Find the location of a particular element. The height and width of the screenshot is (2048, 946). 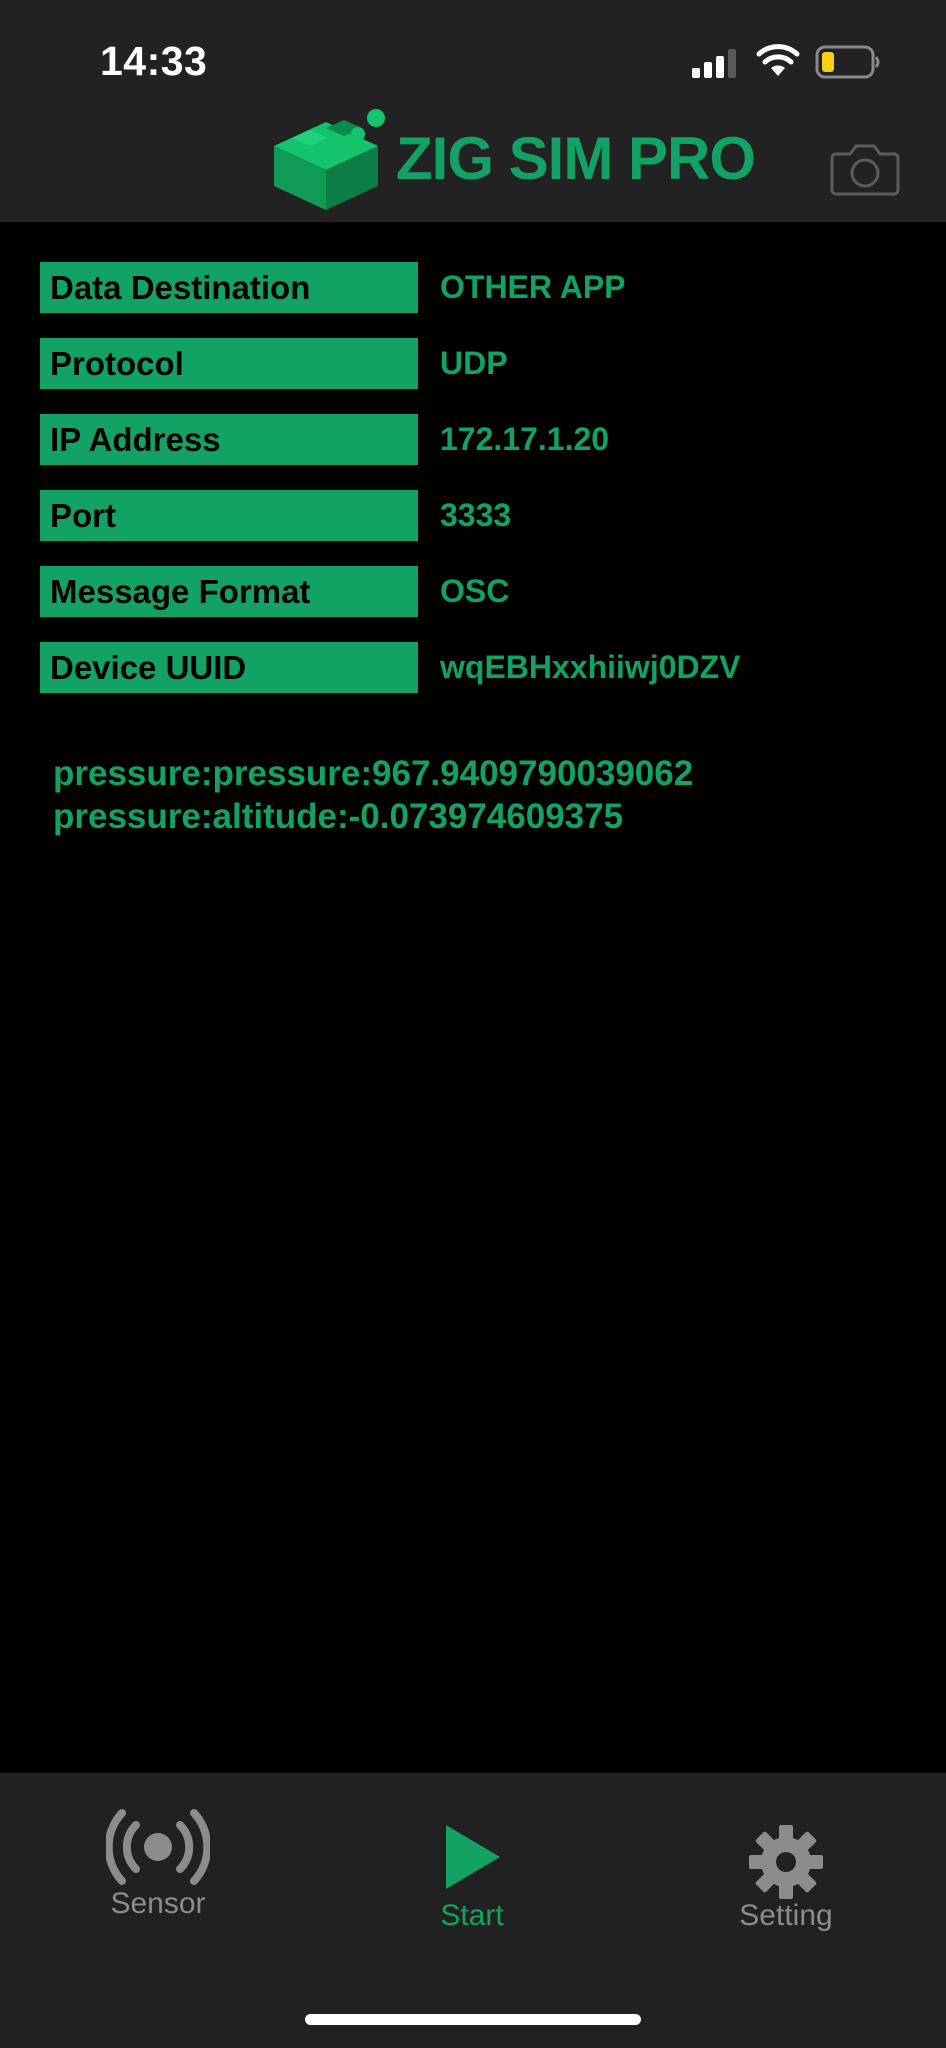

info-value: wqEBHxxhiiwj0DZV is located at coordinates (590, 667).